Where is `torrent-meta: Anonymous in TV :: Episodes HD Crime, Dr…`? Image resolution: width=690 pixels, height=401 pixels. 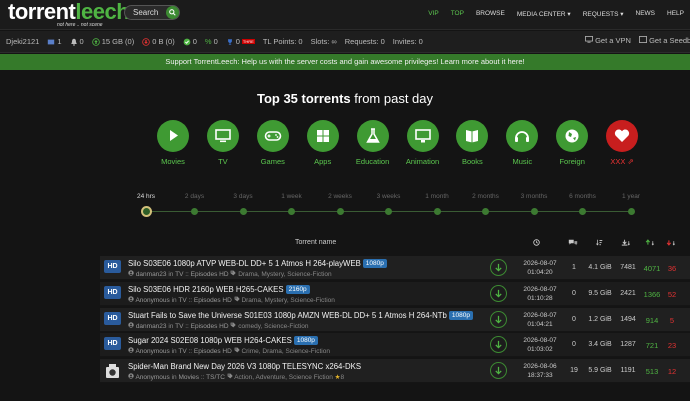
torrent-meta: Anonymous in TV :: Episodes HD Crime, Dr… is located at coordinates (229, 351).